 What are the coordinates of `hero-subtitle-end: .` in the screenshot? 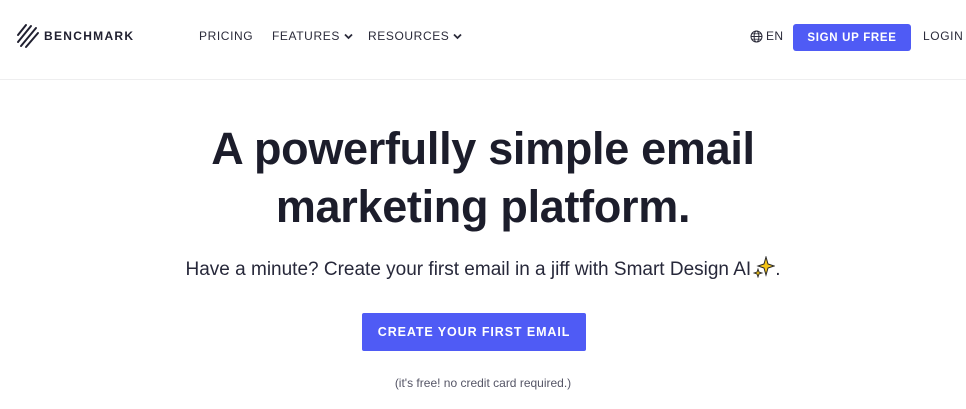 It's located at (778, 269).